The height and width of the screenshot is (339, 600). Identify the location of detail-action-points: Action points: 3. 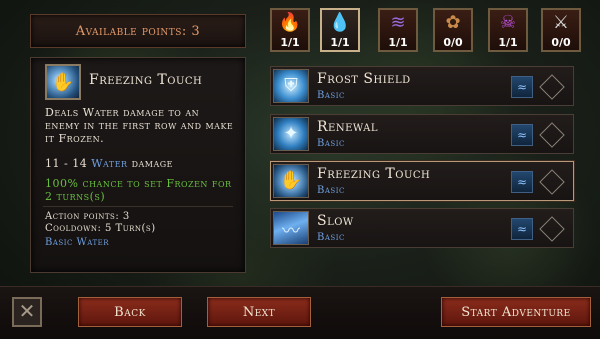
(87, 216).